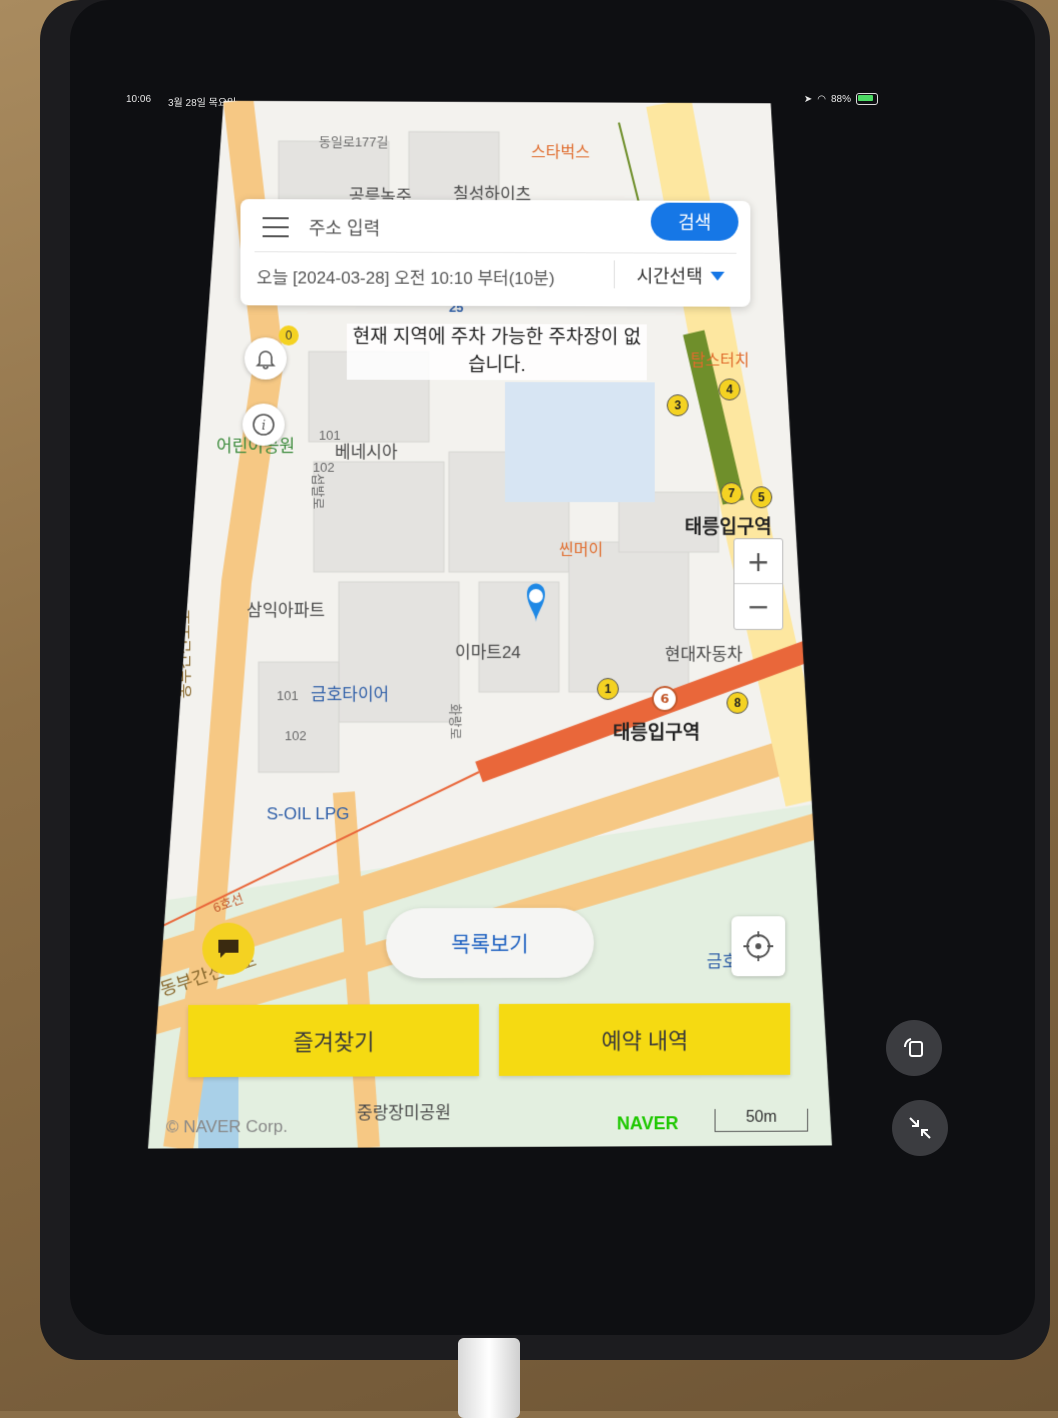  I want to click on list-view-button: 목록보기, so click(490, 943).